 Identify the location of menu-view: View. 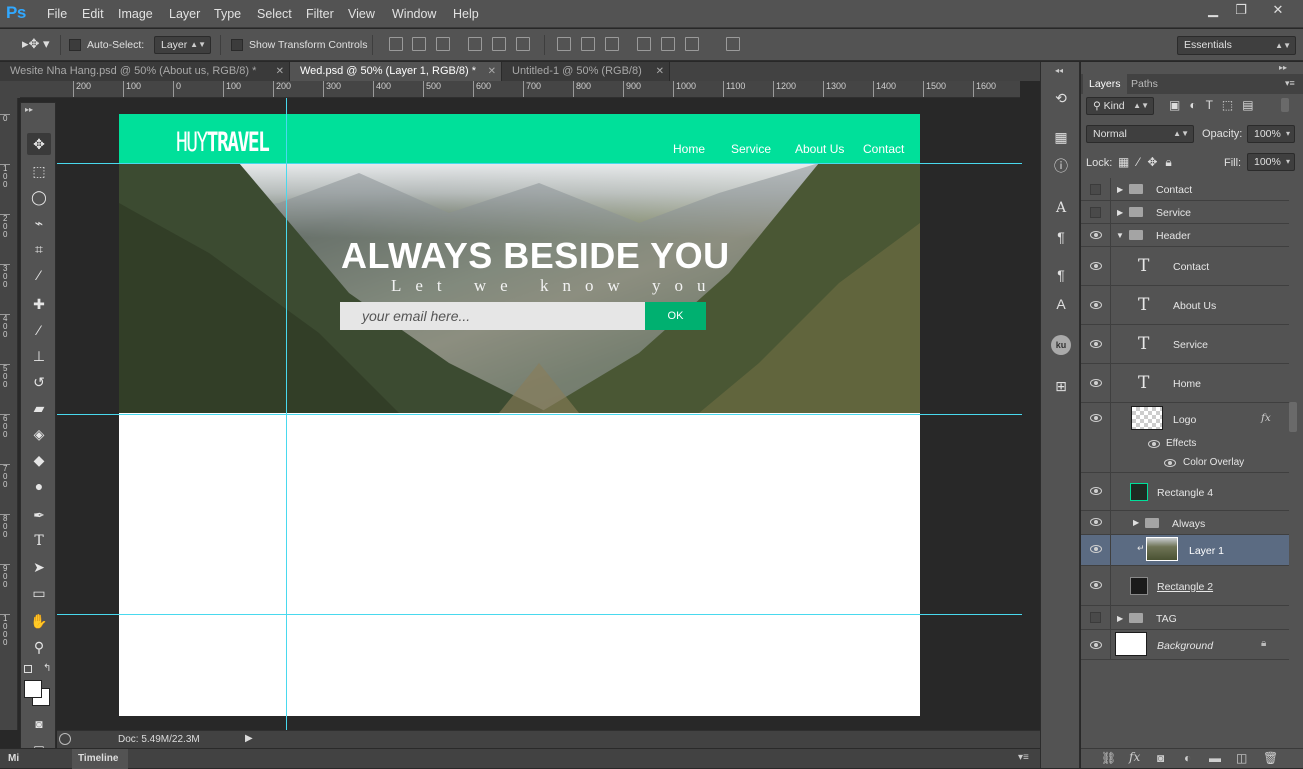
(361, 14).